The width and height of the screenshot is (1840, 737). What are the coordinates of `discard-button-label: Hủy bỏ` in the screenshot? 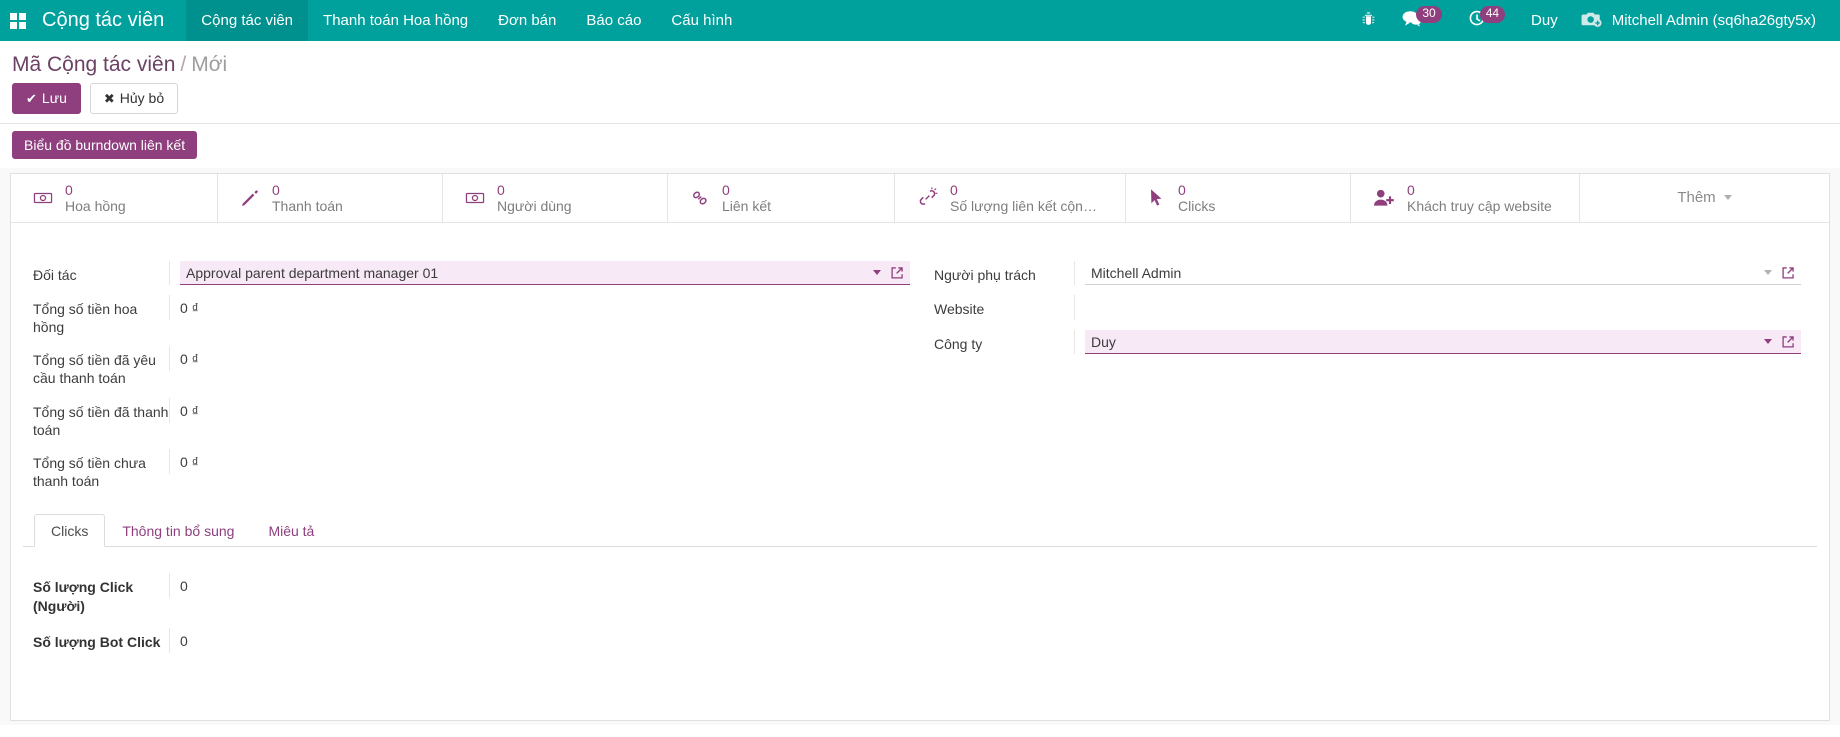 It's located at (142, 98).